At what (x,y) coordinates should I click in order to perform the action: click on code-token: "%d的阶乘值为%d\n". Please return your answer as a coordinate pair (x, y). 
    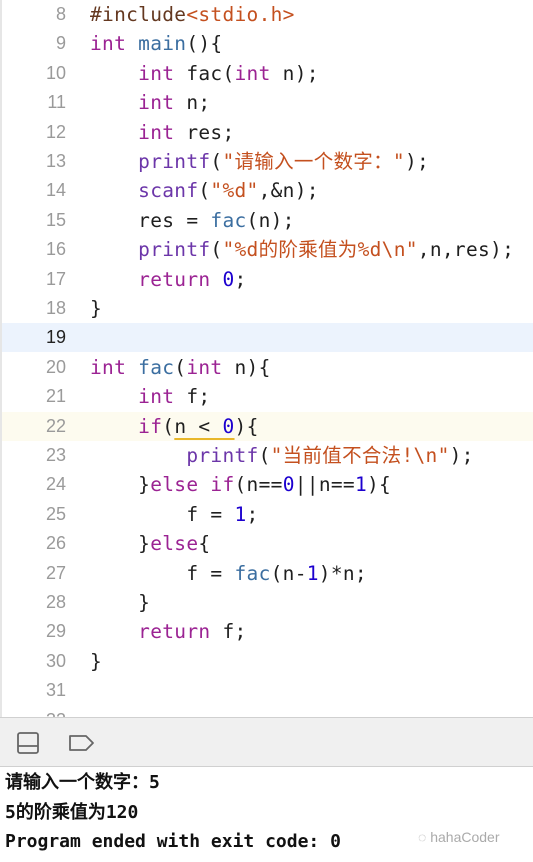
    Looking at the image, I should click on (320, 250).